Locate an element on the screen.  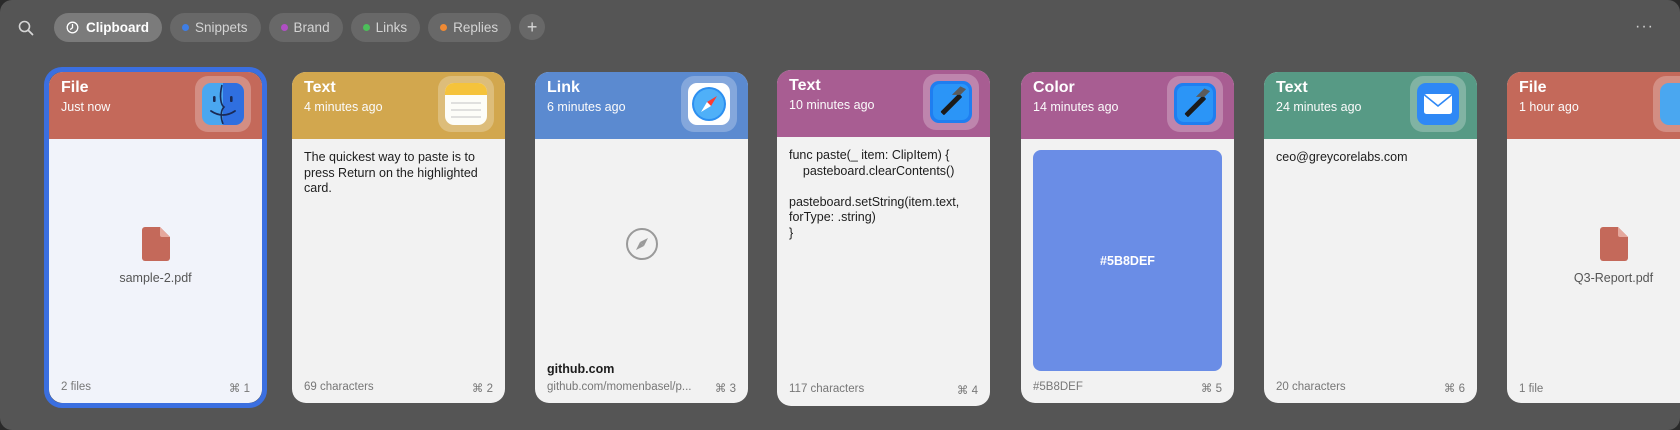
replies-dot-icon is located at coordinates (444, 27).